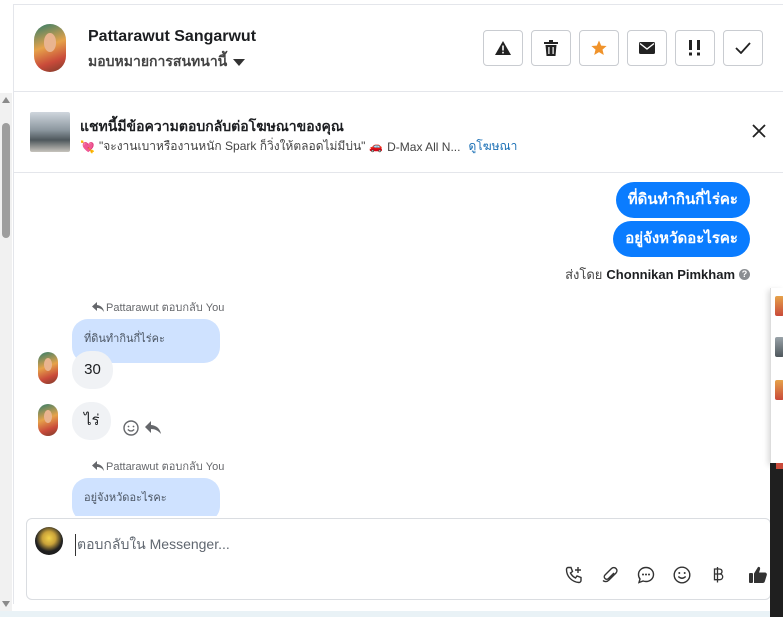 This screenshot has width=783, height=617. I want to click on conversation-header: Pattarawut Sangarwut มอบหมายการสนทนานี้, so click(398, 48).